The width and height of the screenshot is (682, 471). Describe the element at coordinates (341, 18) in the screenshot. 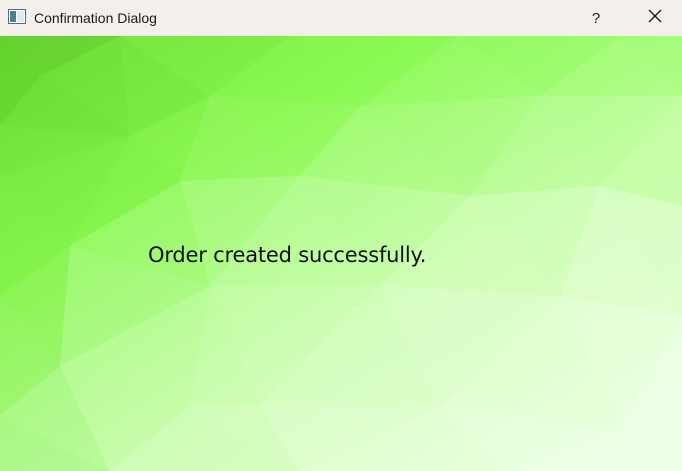

I see `title-bar: Confirmation Dialog ?` at that location.